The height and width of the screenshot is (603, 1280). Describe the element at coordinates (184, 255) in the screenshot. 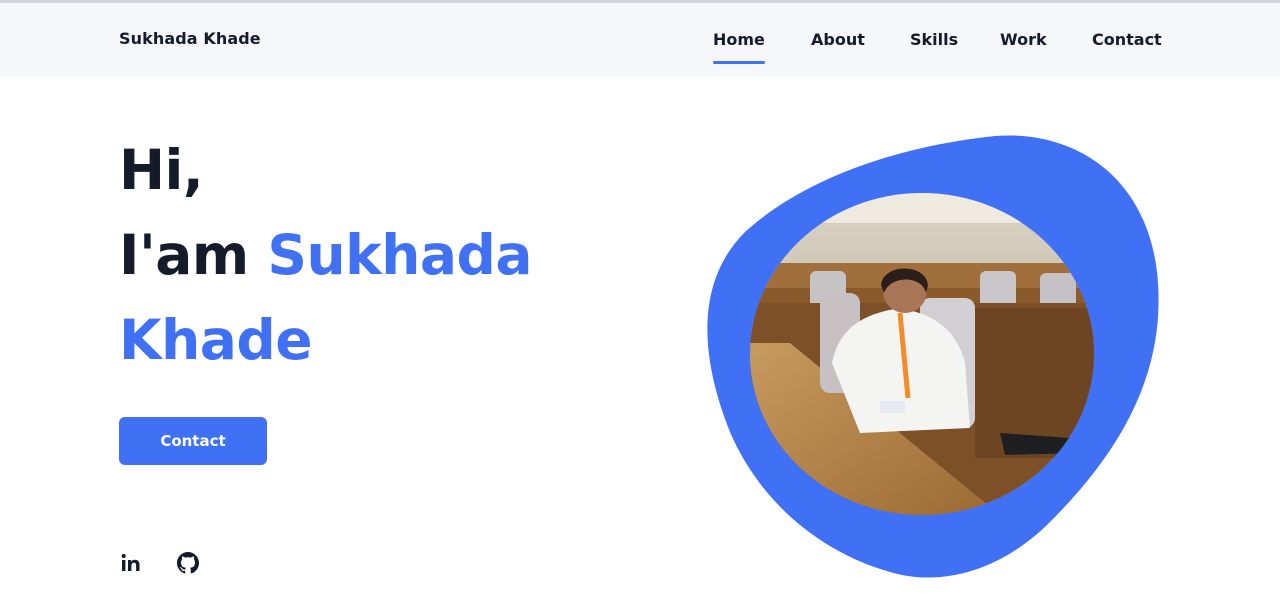

I see `hero-intro: I'am` at that location.